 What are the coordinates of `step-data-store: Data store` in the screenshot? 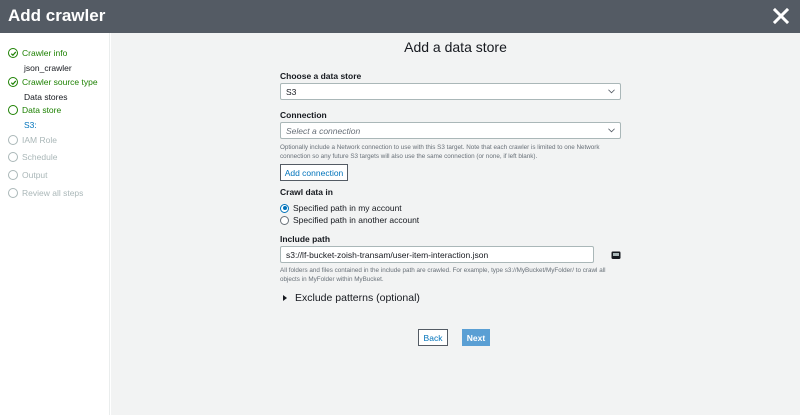 It's located at (34, 110).